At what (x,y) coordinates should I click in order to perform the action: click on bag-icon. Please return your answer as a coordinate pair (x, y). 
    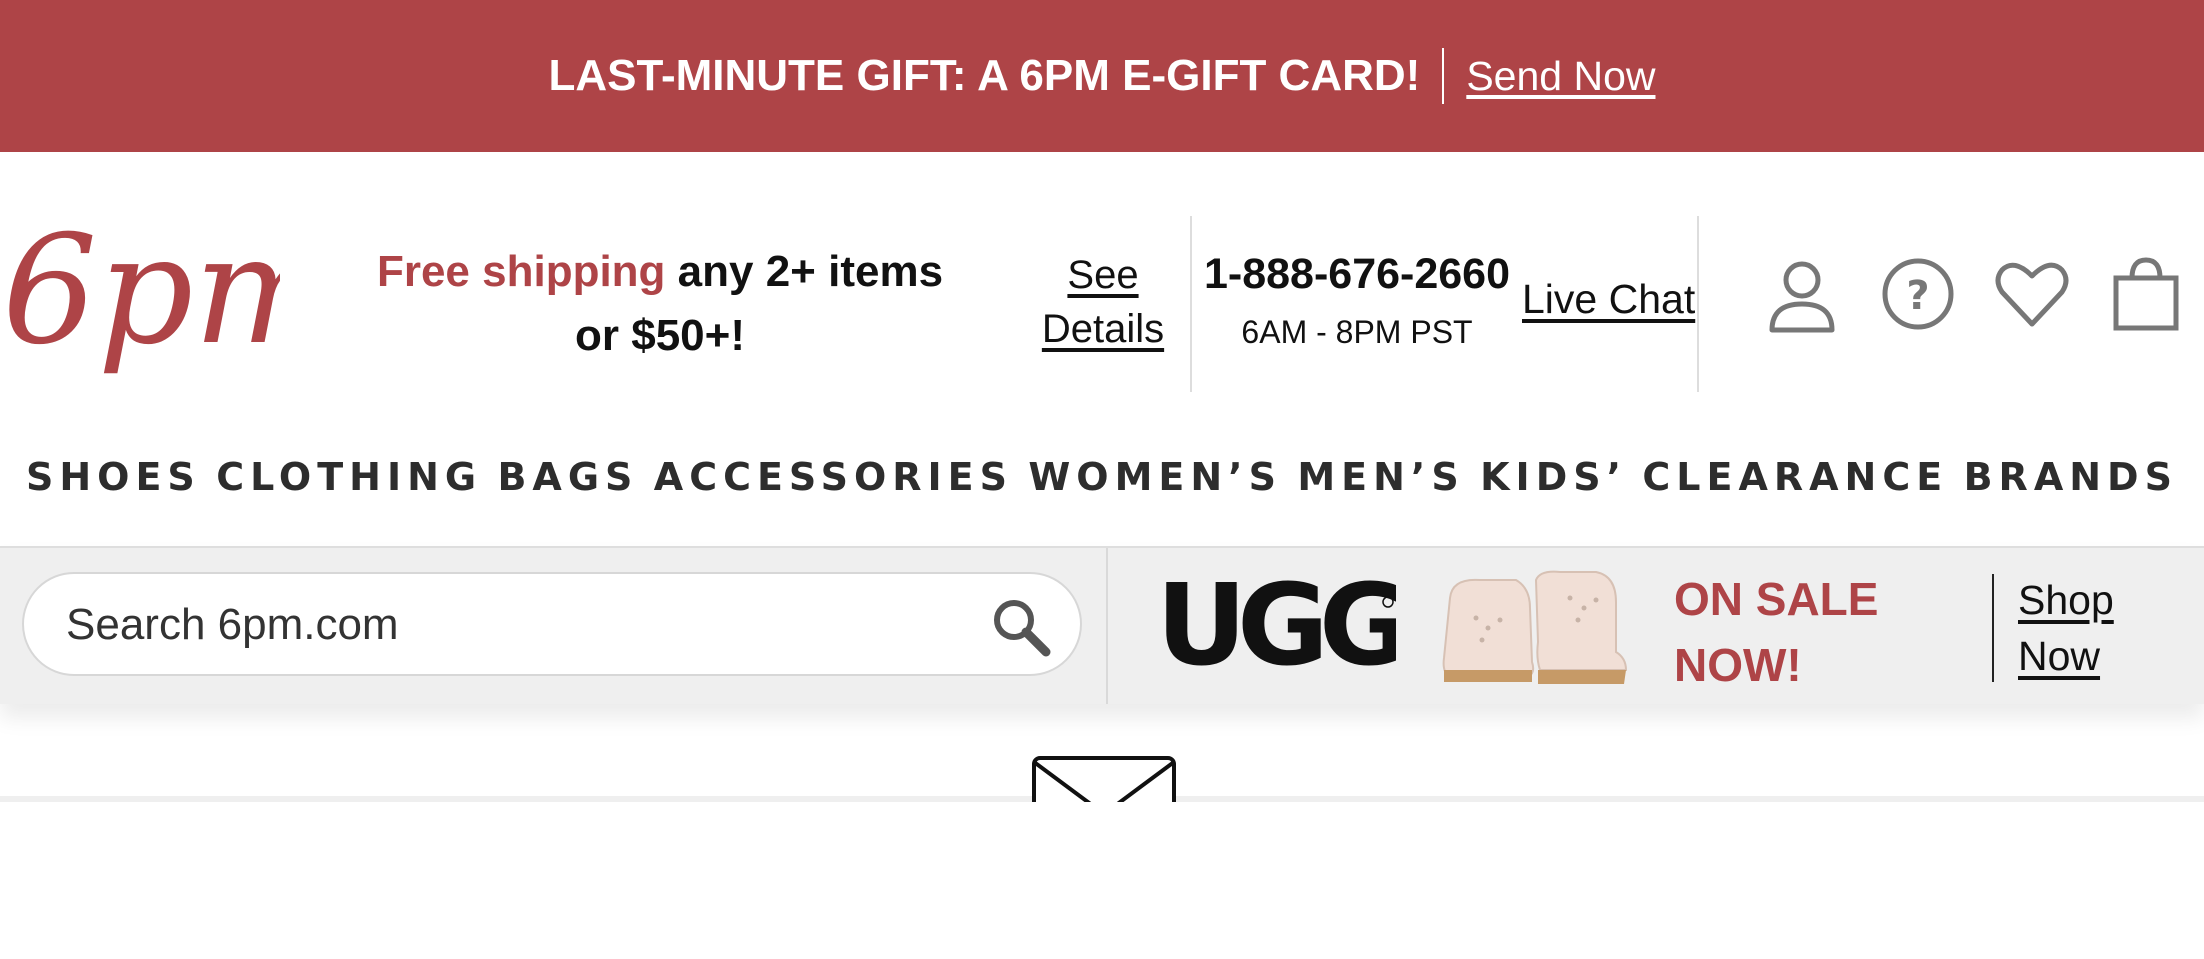
    Looking at the image, I should click on (2146, 294).